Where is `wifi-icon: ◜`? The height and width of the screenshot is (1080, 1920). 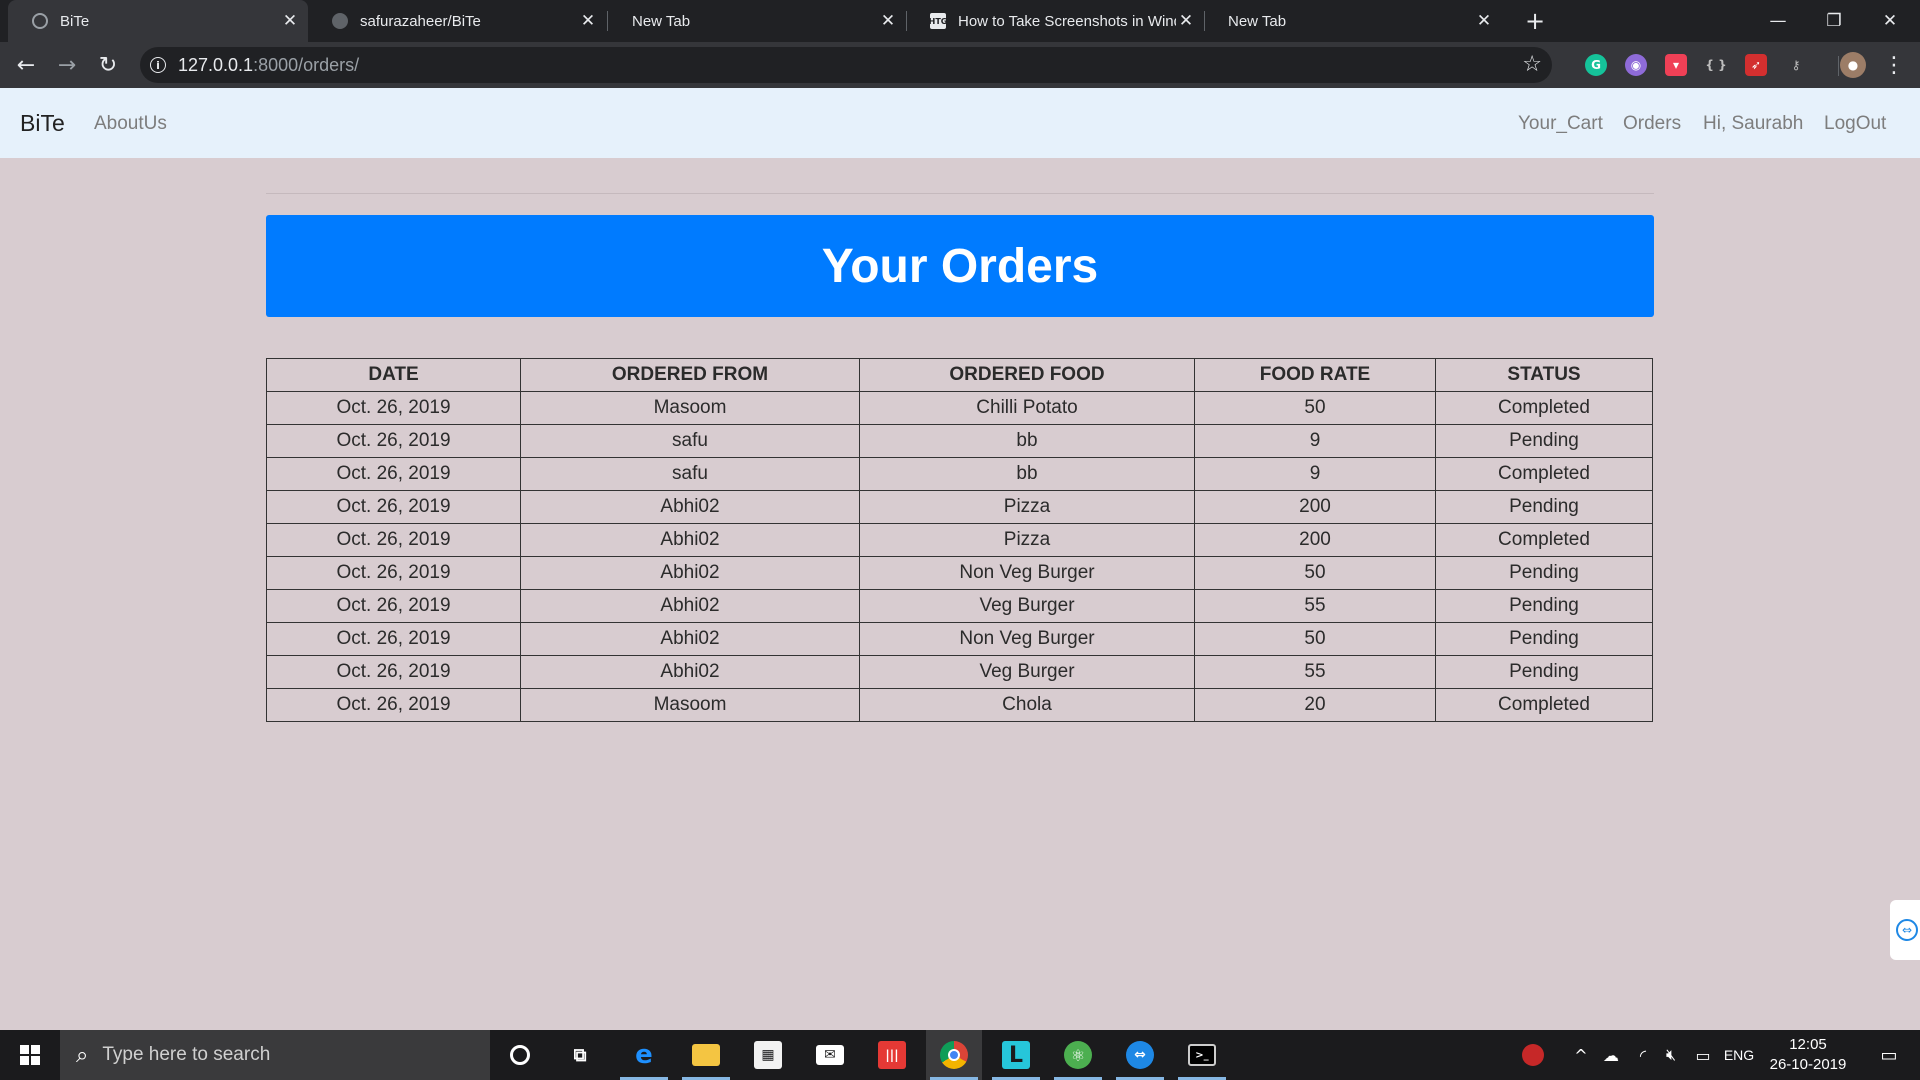
wifi-icon: ◜ is located at coordinates (1643, 1055).